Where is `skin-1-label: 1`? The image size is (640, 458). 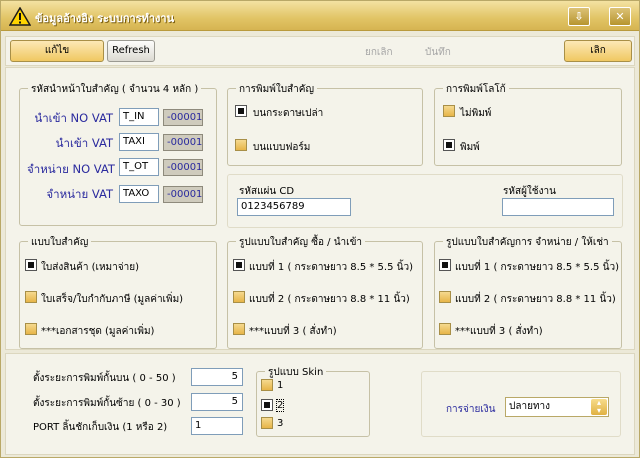 skin-1-label: 1 is located at coordinates (280, 385).